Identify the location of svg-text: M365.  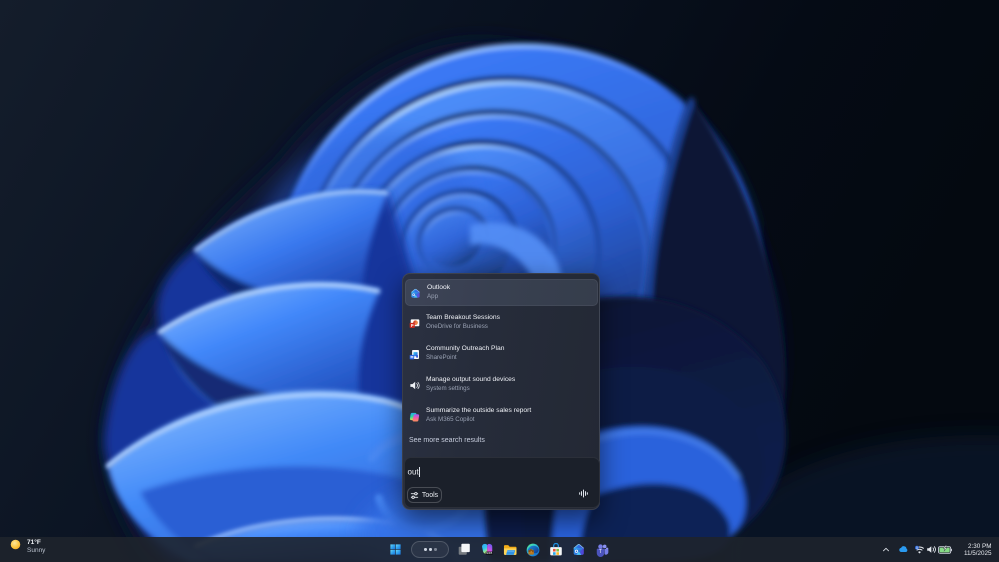
(489, 553).